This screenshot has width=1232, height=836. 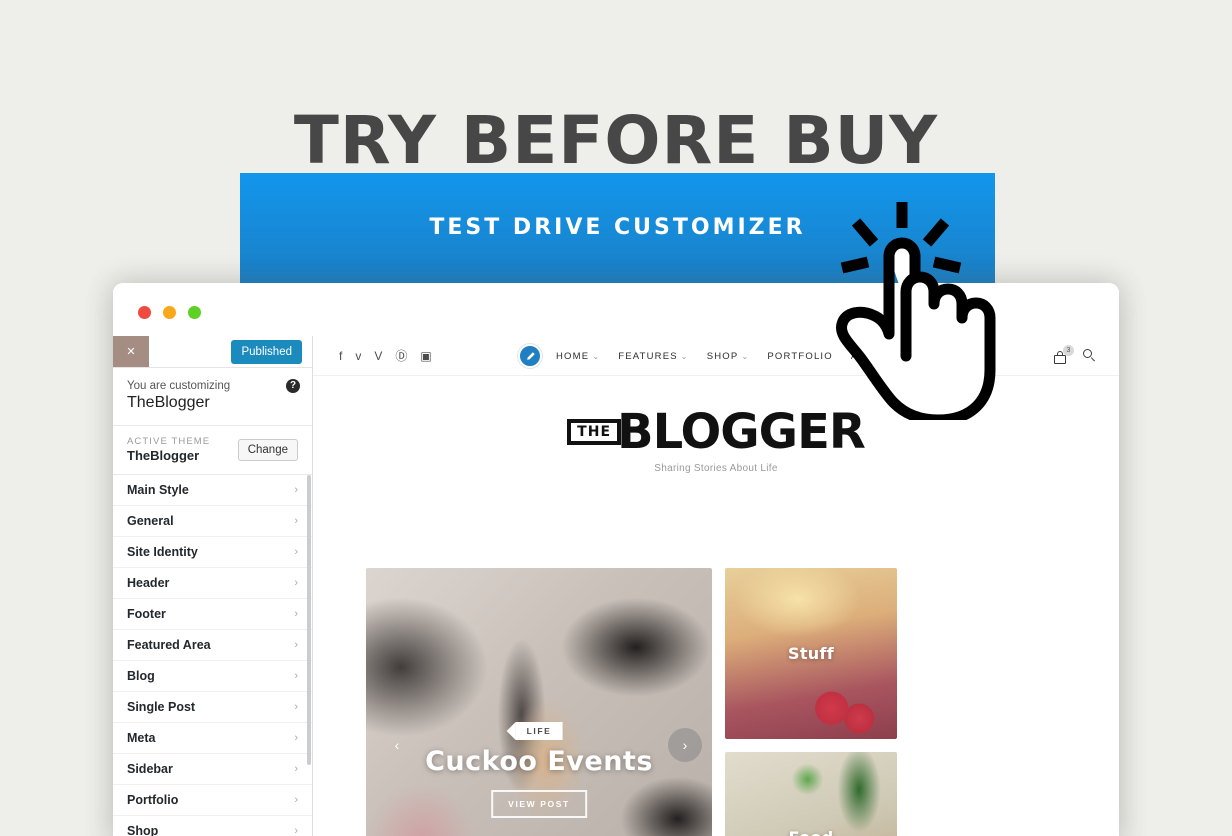 I want to click on traffic-lights, so click(x=169, y=312).